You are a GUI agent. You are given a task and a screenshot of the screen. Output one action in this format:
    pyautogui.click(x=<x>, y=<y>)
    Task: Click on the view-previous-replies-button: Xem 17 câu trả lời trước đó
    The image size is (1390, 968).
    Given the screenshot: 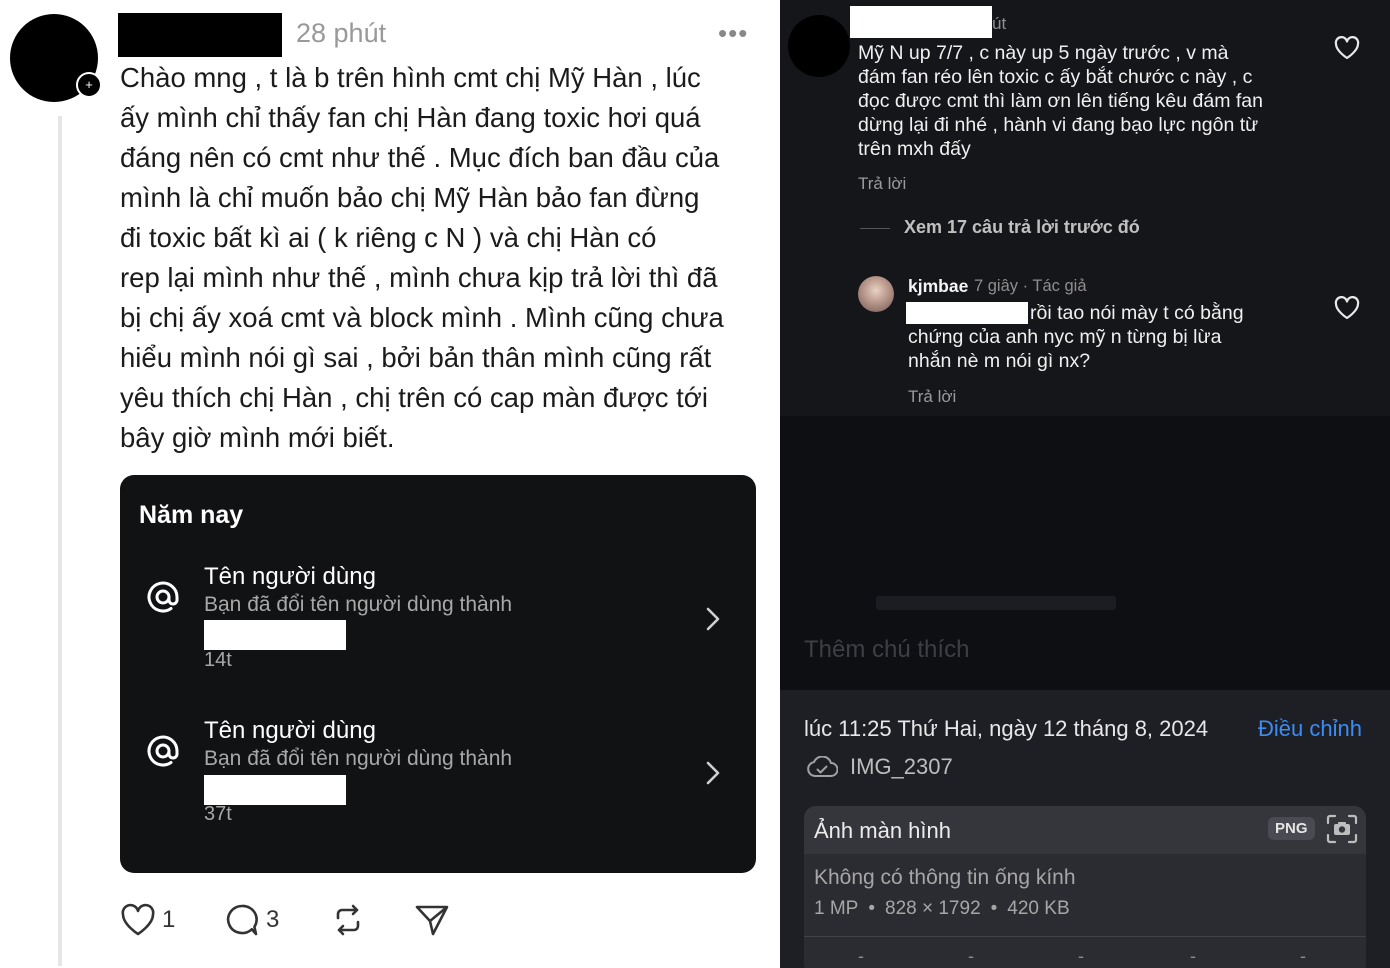 What is the action you would take?
    pyautogui.click(x=1022, y=227)
    